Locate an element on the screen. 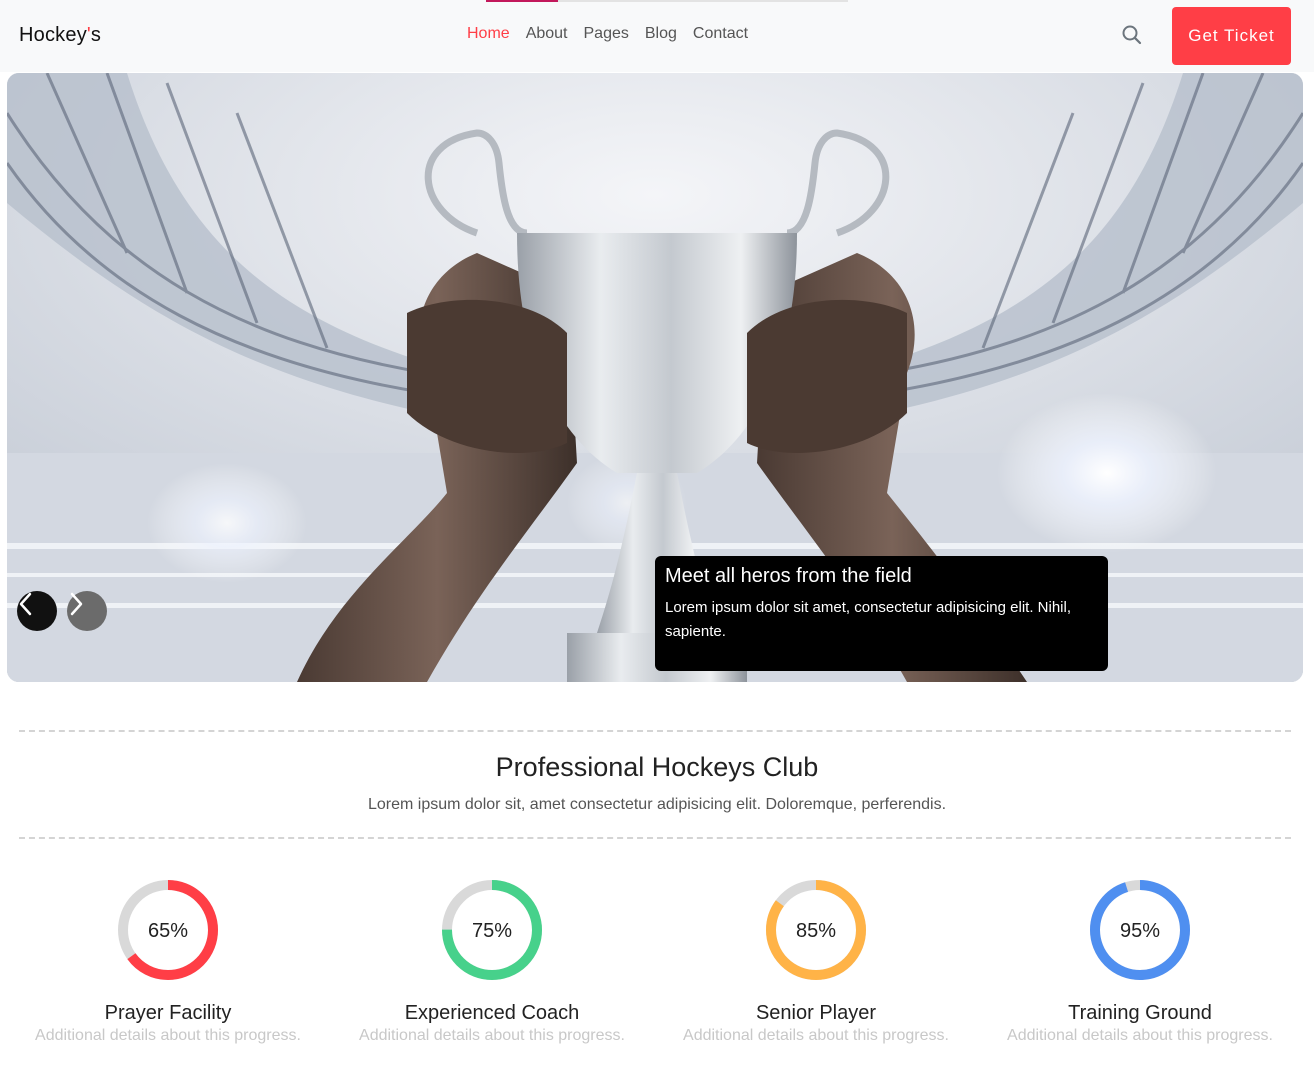 This screenshot has height=1078, width=1314. nav-link-about: About is located at coordinates (547, 34).